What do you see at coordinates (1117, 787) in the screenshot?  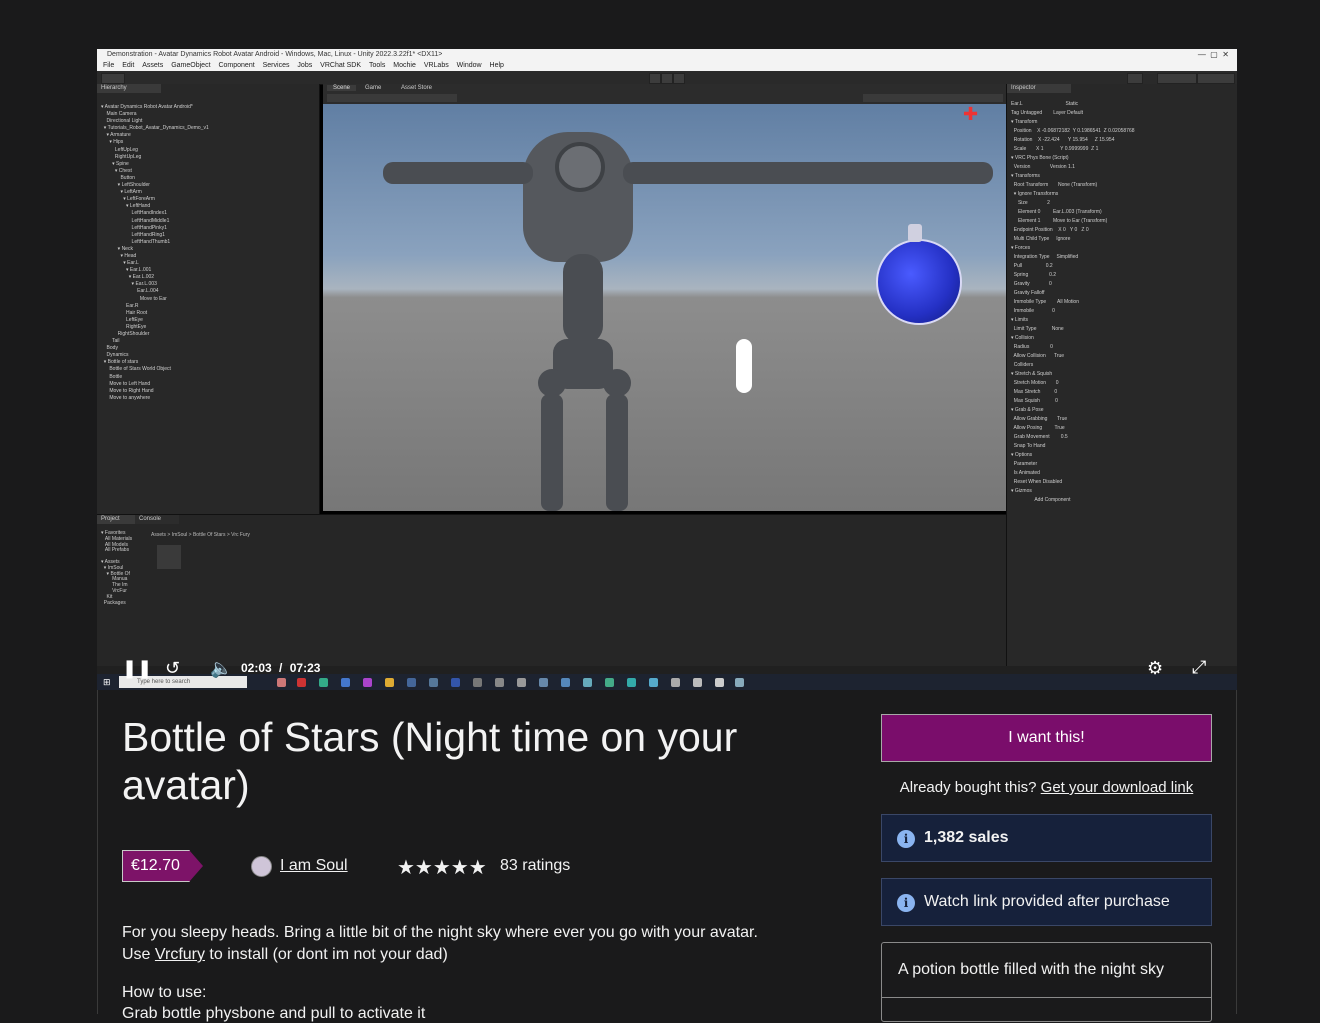 I see `download-link: Get your download link` at bounding box center [1117, 787].